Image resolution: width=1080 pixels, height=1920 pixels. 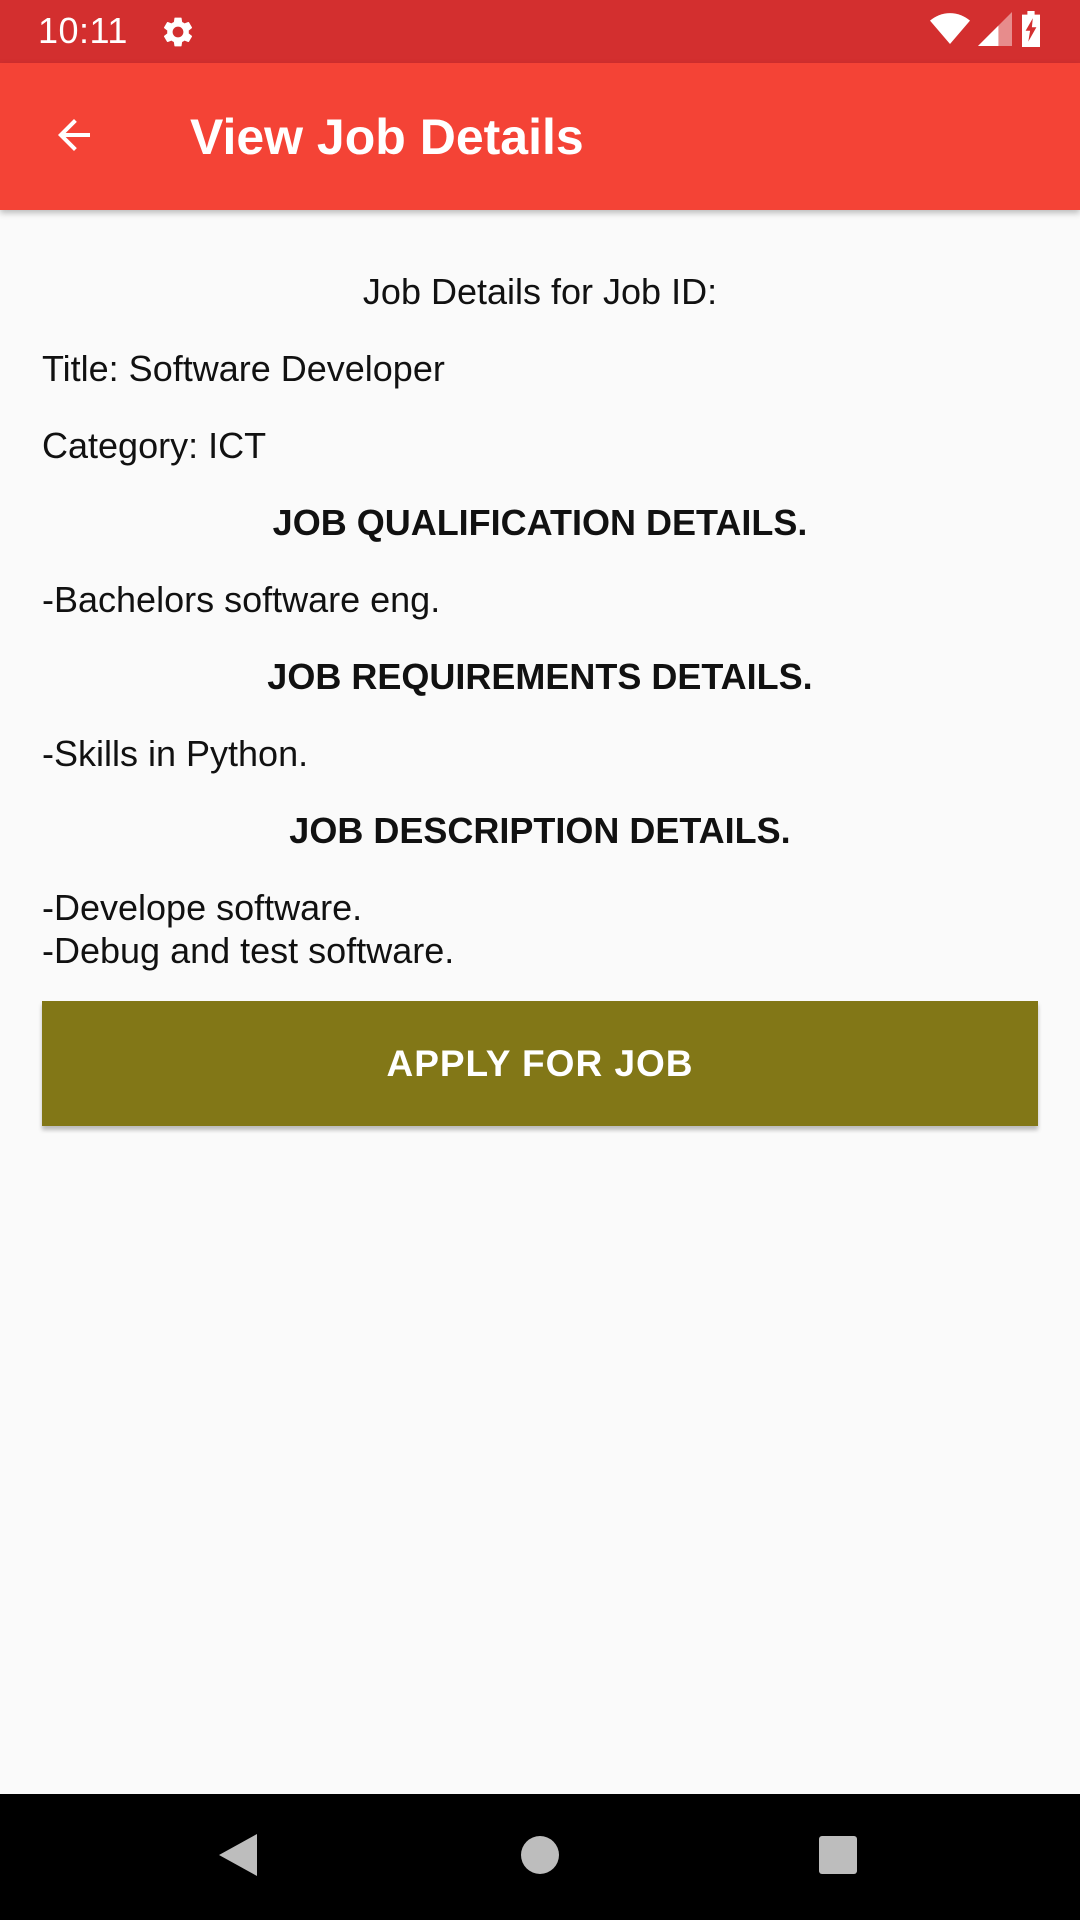 I want to click on requirements-heading: JOB REQUIREMENTS DETAILS., so click(x=540, y=676).